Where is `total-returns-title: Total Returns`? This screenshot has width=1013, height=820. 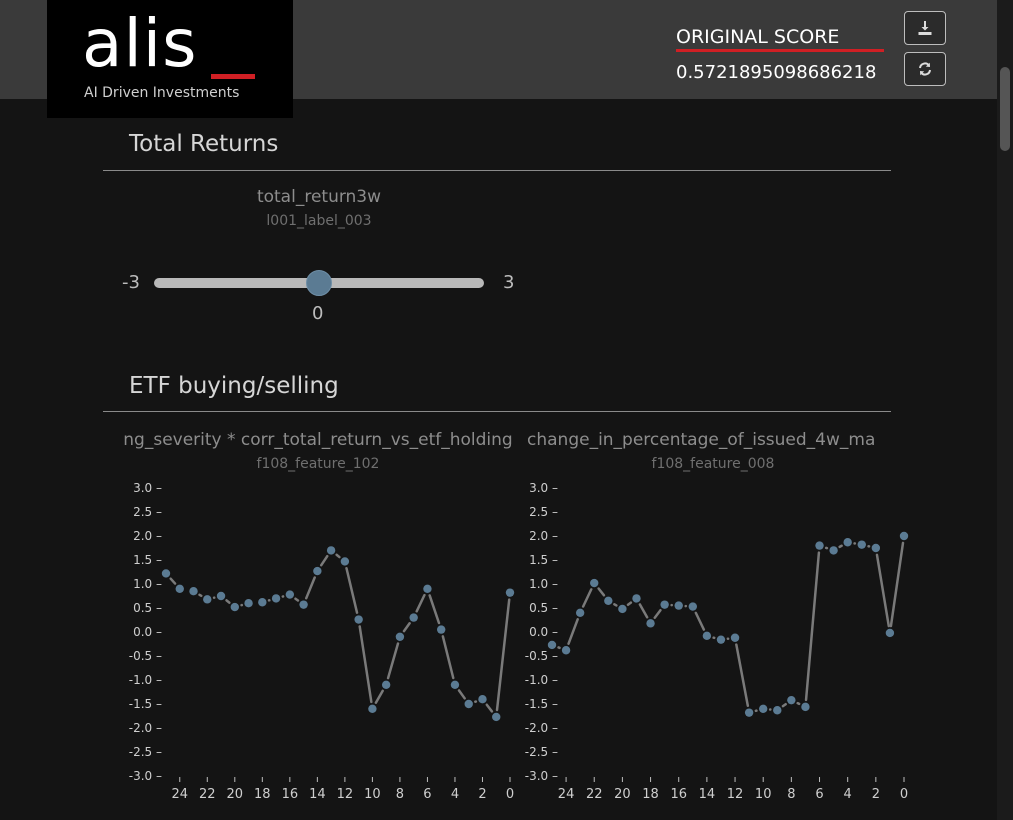 total-returns-title: Total Returns is located at coordinates (204, 144).